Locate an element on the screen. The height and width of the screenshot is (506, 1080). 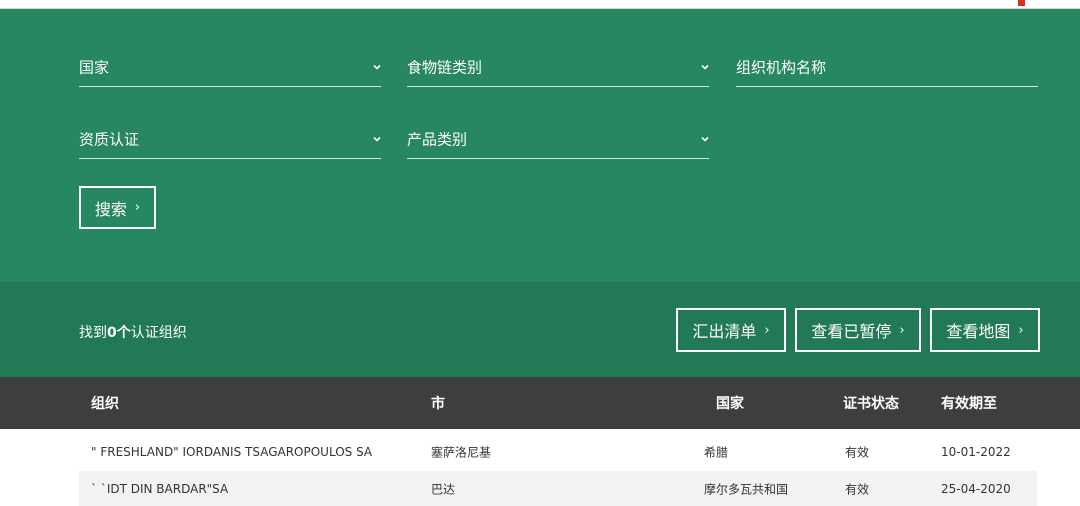
cell-country: 希腊 is located at coordinates (716, 452).